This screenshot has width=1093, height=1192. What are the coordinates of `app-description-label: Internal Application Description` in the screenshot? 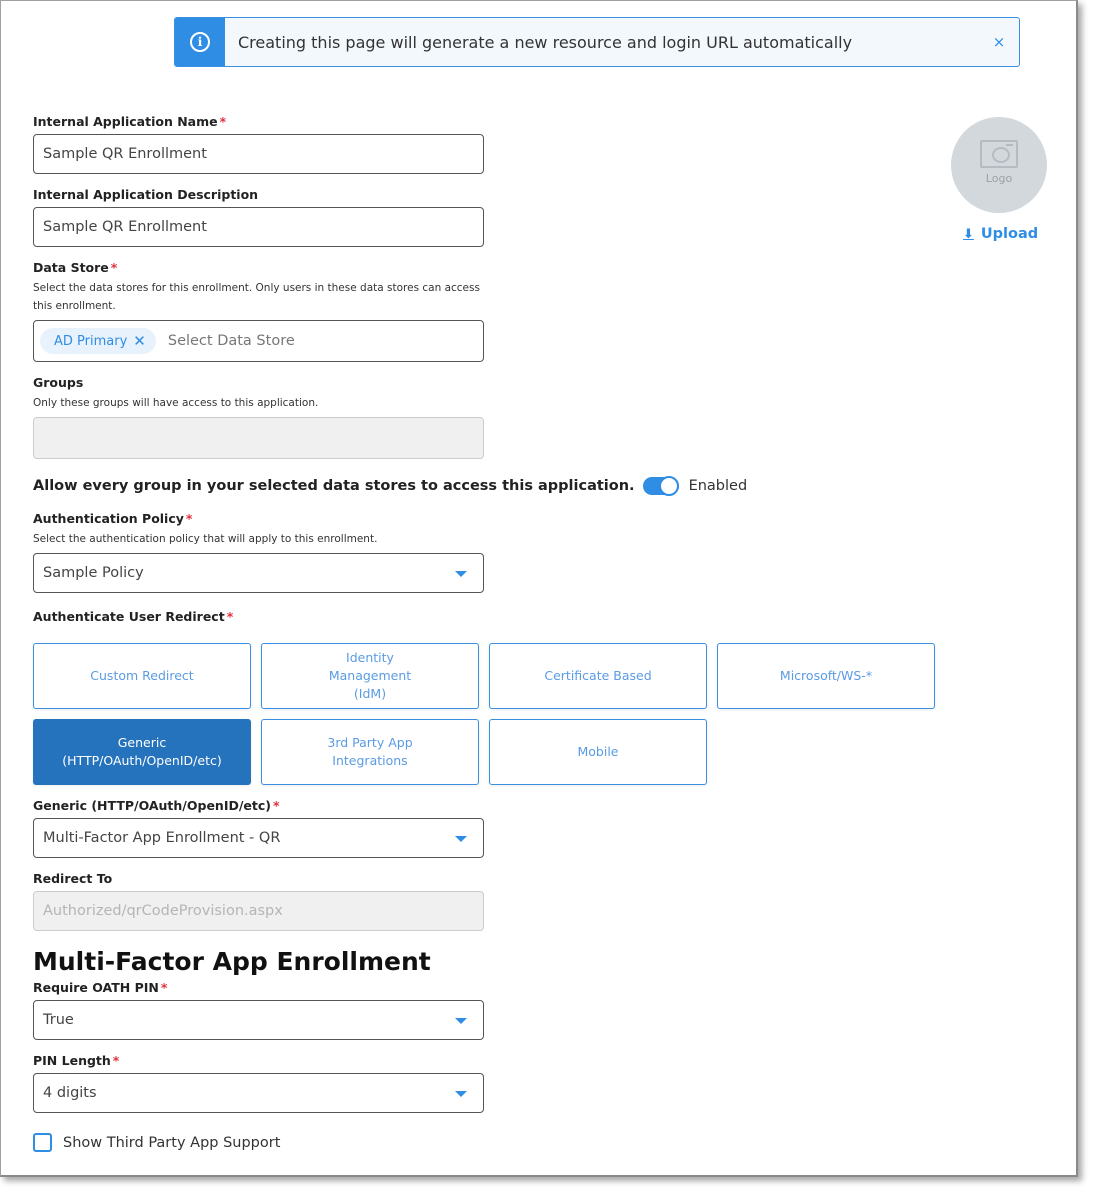 It's located at (146, 194).